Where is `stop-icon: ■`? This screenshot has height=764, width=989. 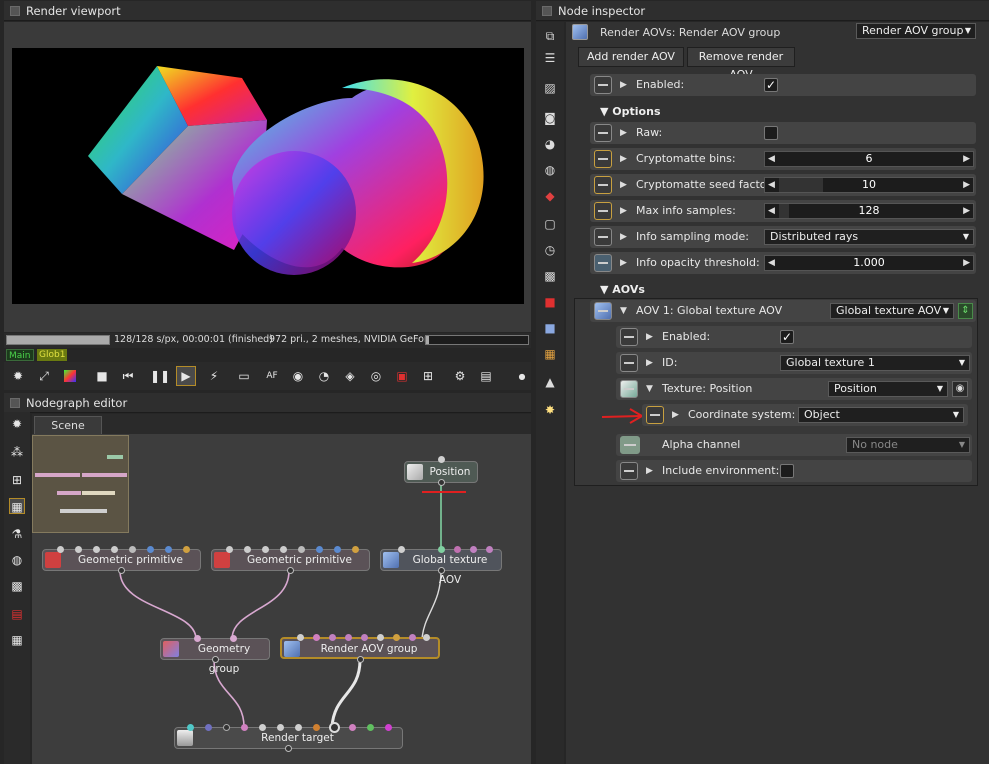
stop-icon: ■ is located at coordinates (102, 376).